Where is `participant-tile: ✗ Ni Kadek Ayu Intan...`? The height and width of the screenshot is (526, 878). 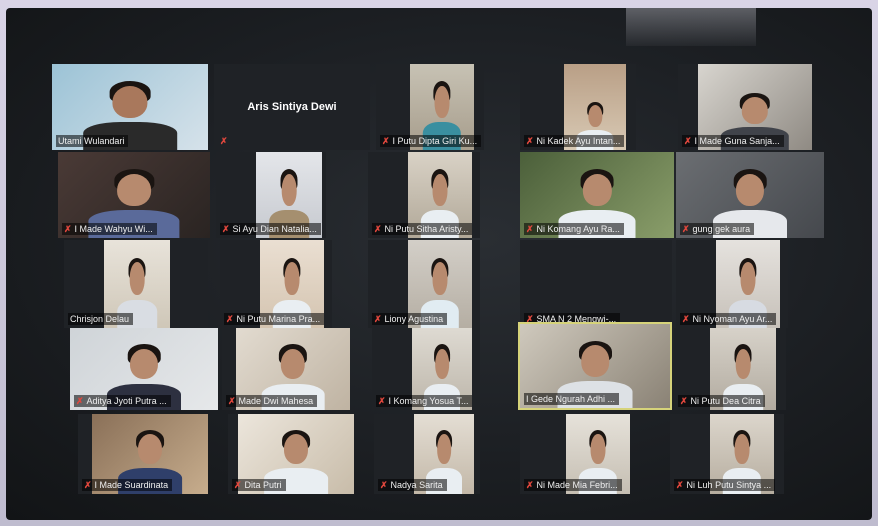
participant-tile: ✗ Ni Kadek Ayu Intan... is located at coordinates (578, 107).